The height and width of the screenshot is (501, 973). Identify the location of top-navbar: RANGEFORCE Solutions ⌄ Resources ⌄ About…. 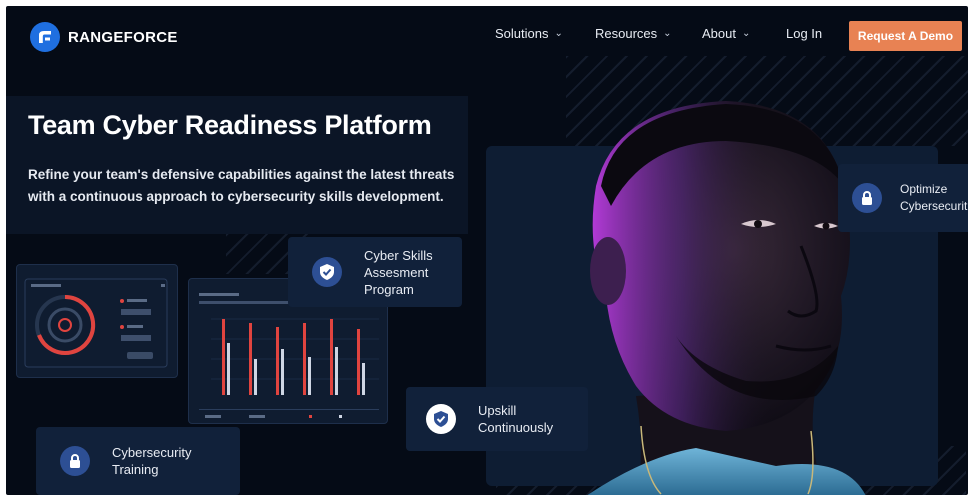
(487, 35).